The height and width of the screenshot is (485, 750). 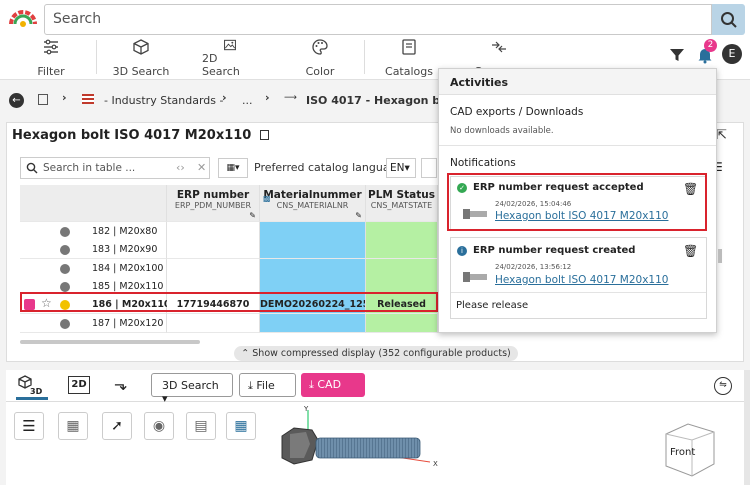 I want to click on column-title: ERP number, so click(x=213, y=195).